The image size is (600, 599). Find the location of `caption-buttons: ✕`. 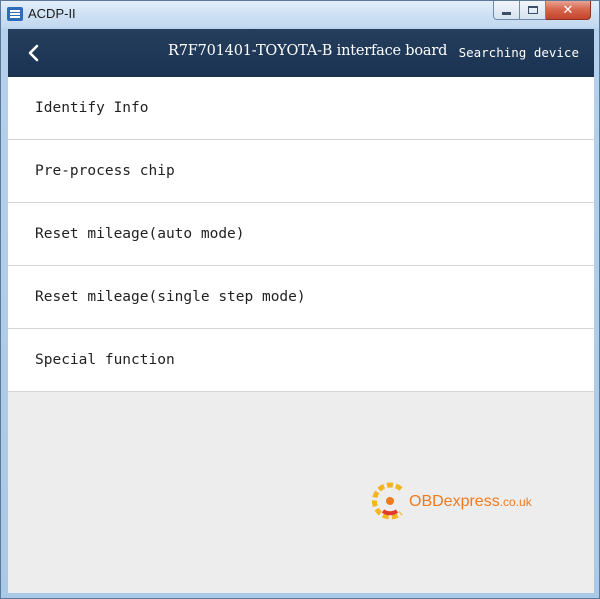

caption-buttons: ✕ is located at coordinates (542, 10).